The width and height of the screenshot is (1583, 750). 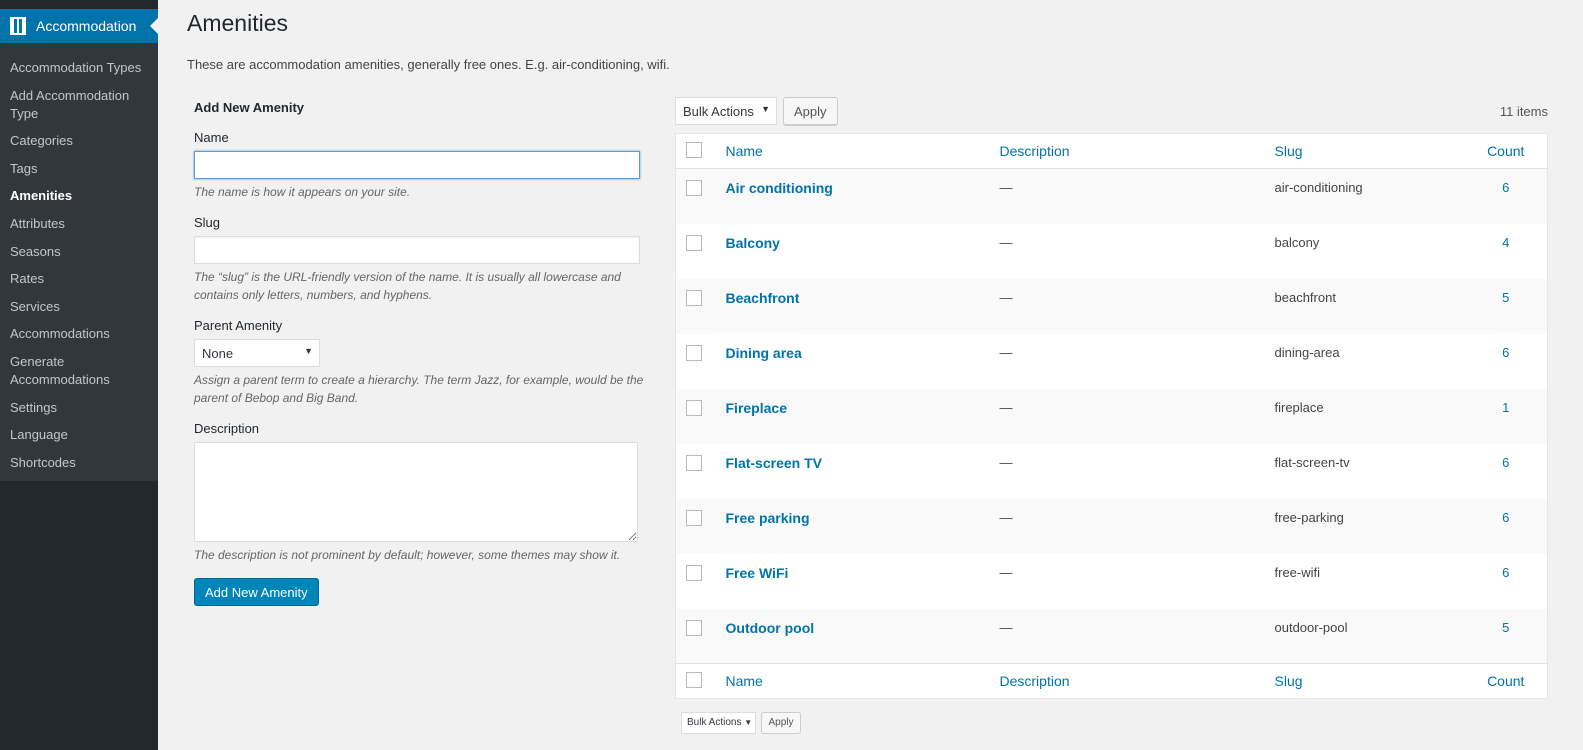 I want to click on form-heading: Add New Amenity, so click(x=249, y=107).